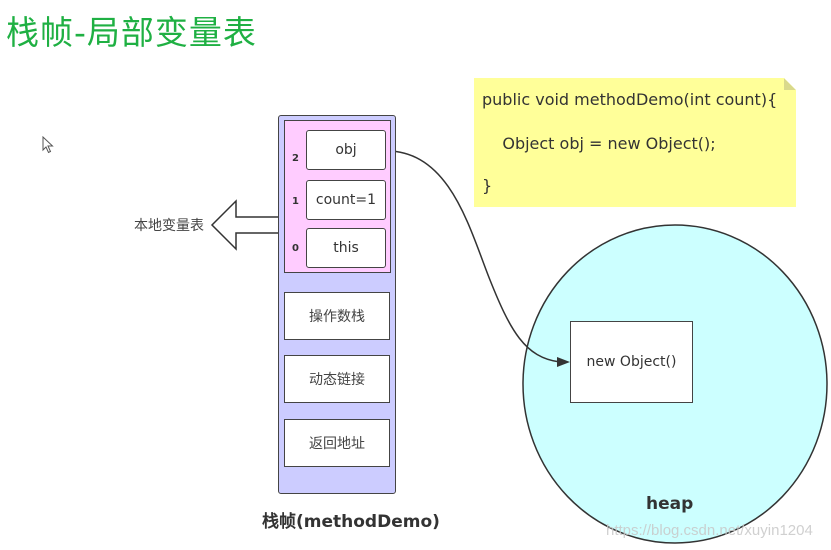 This screenshot has width=831, height=550. Describe the element at coordinates (599, 143) in the screenshot. I see `code-line: Object obj = new Object();` at that location.